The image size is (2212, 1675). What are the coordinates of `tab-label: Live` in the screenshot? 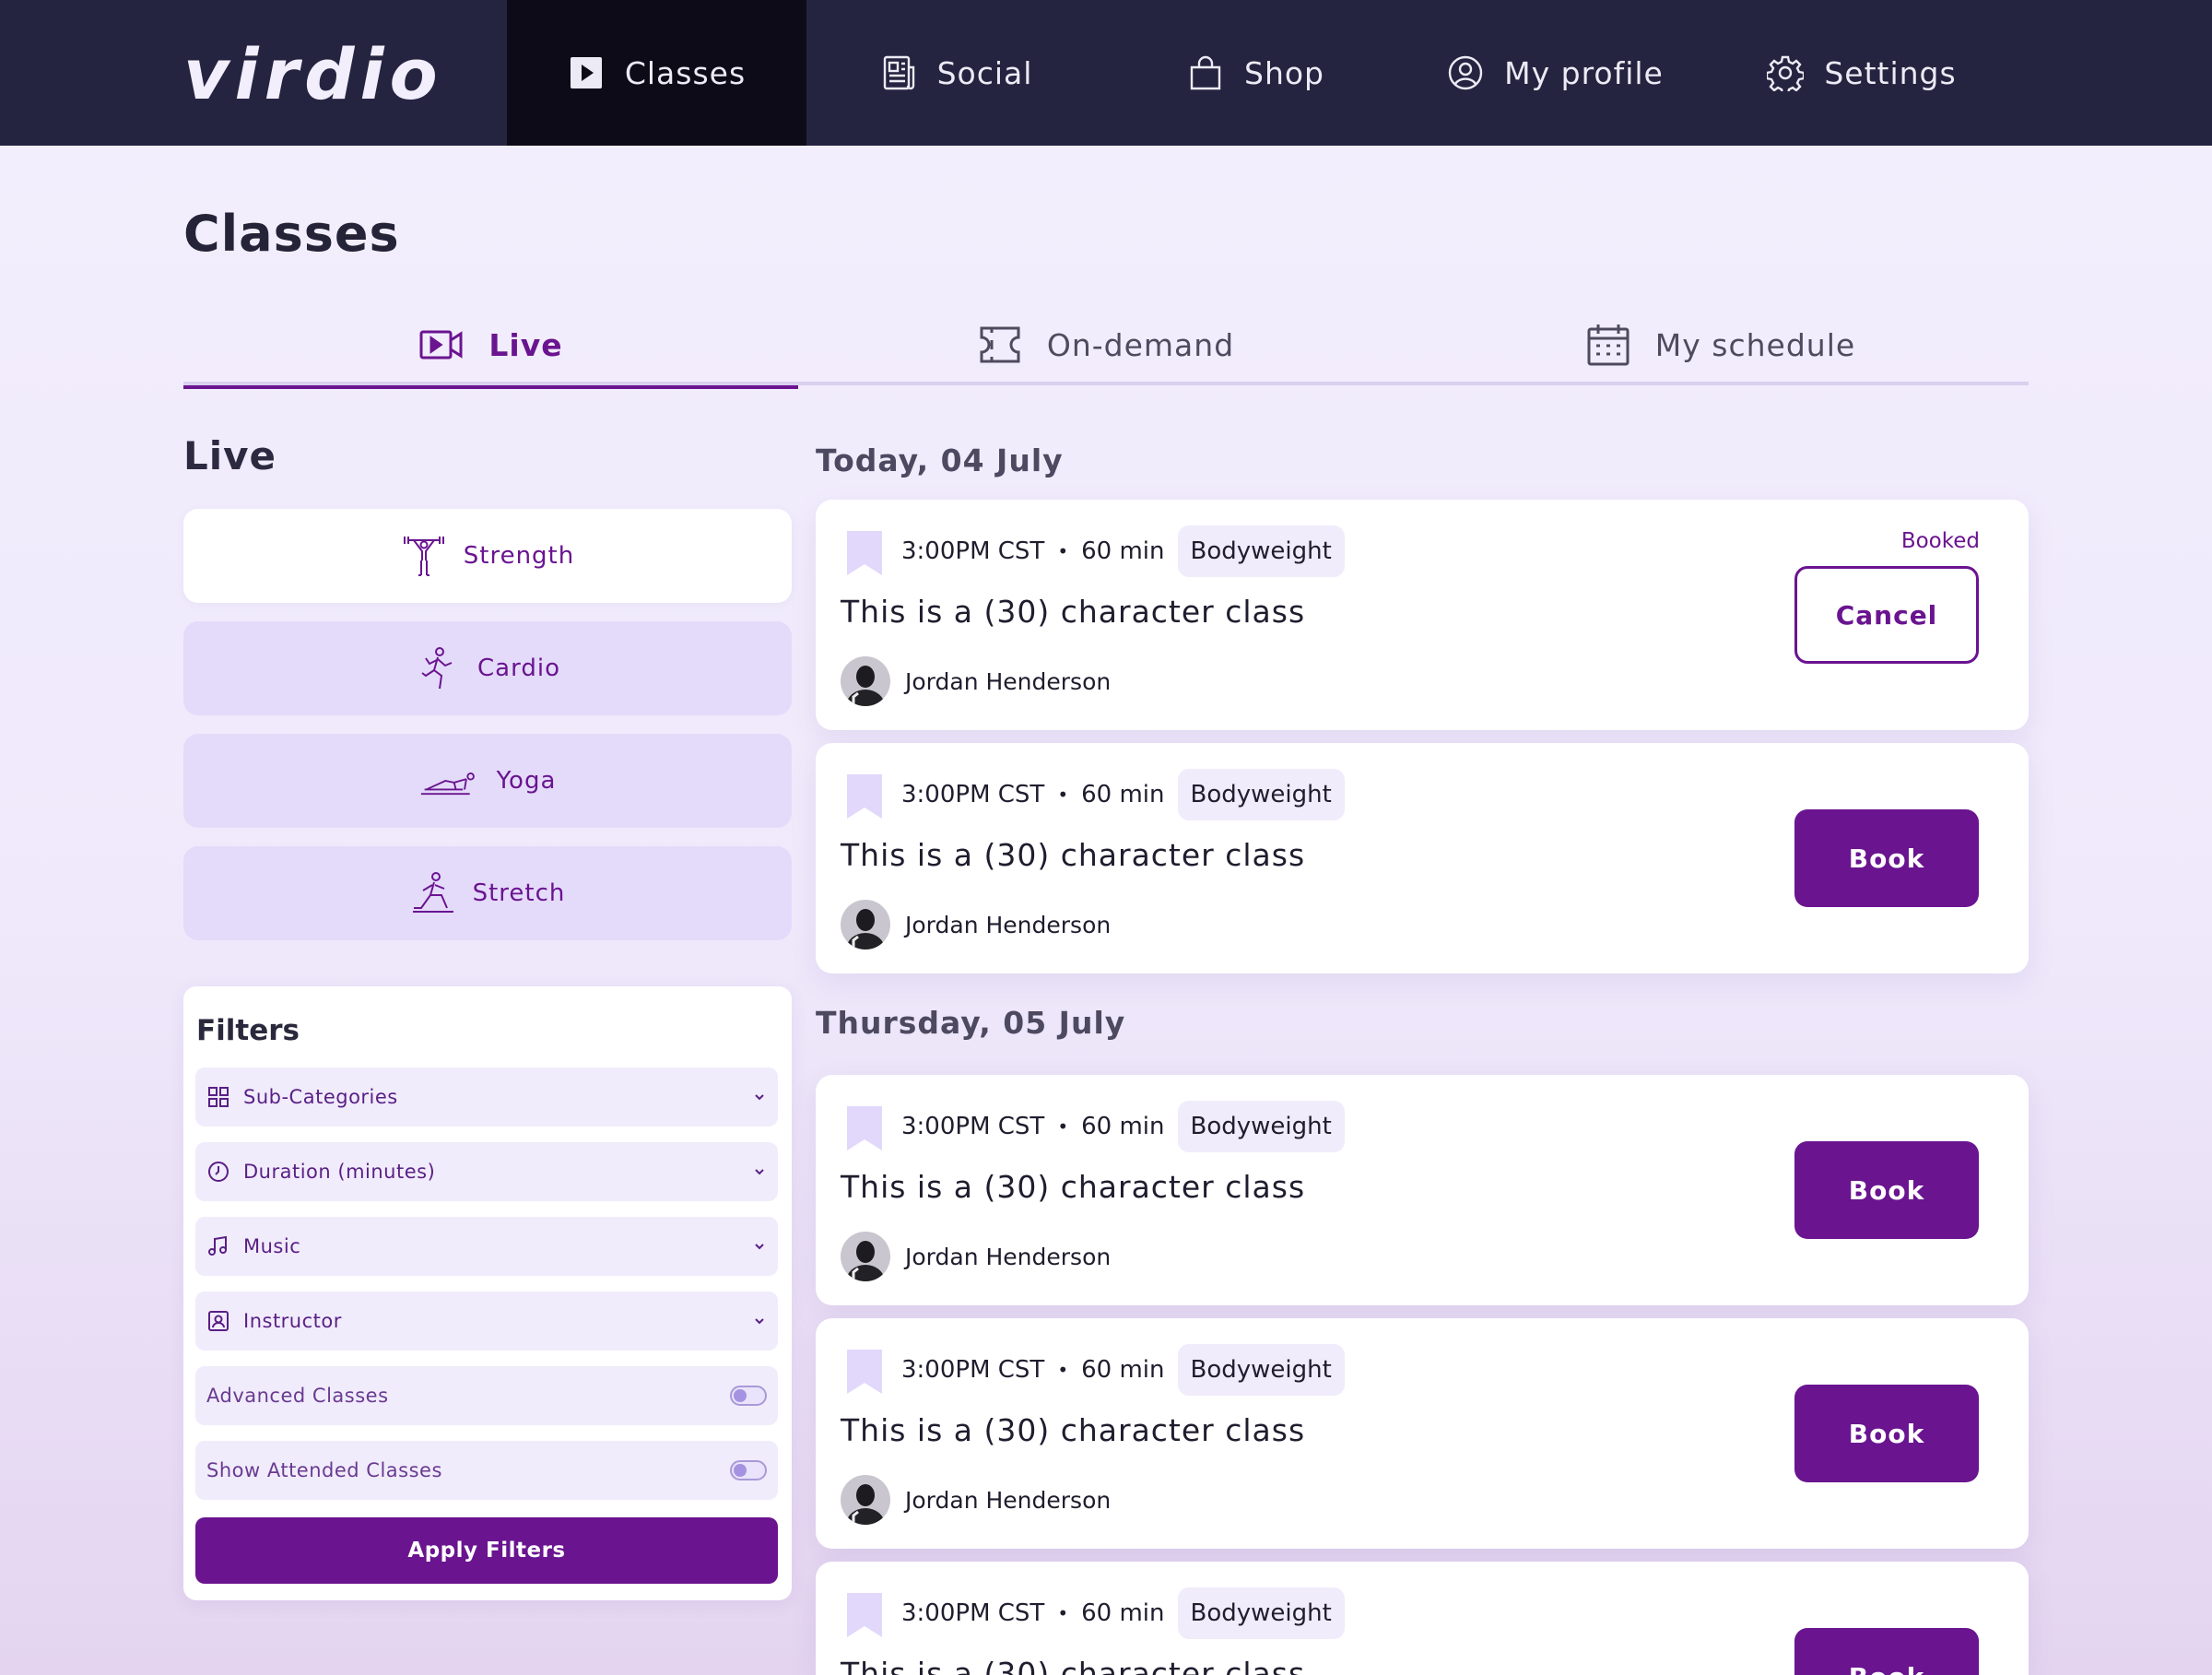 It's located at (525, 344).